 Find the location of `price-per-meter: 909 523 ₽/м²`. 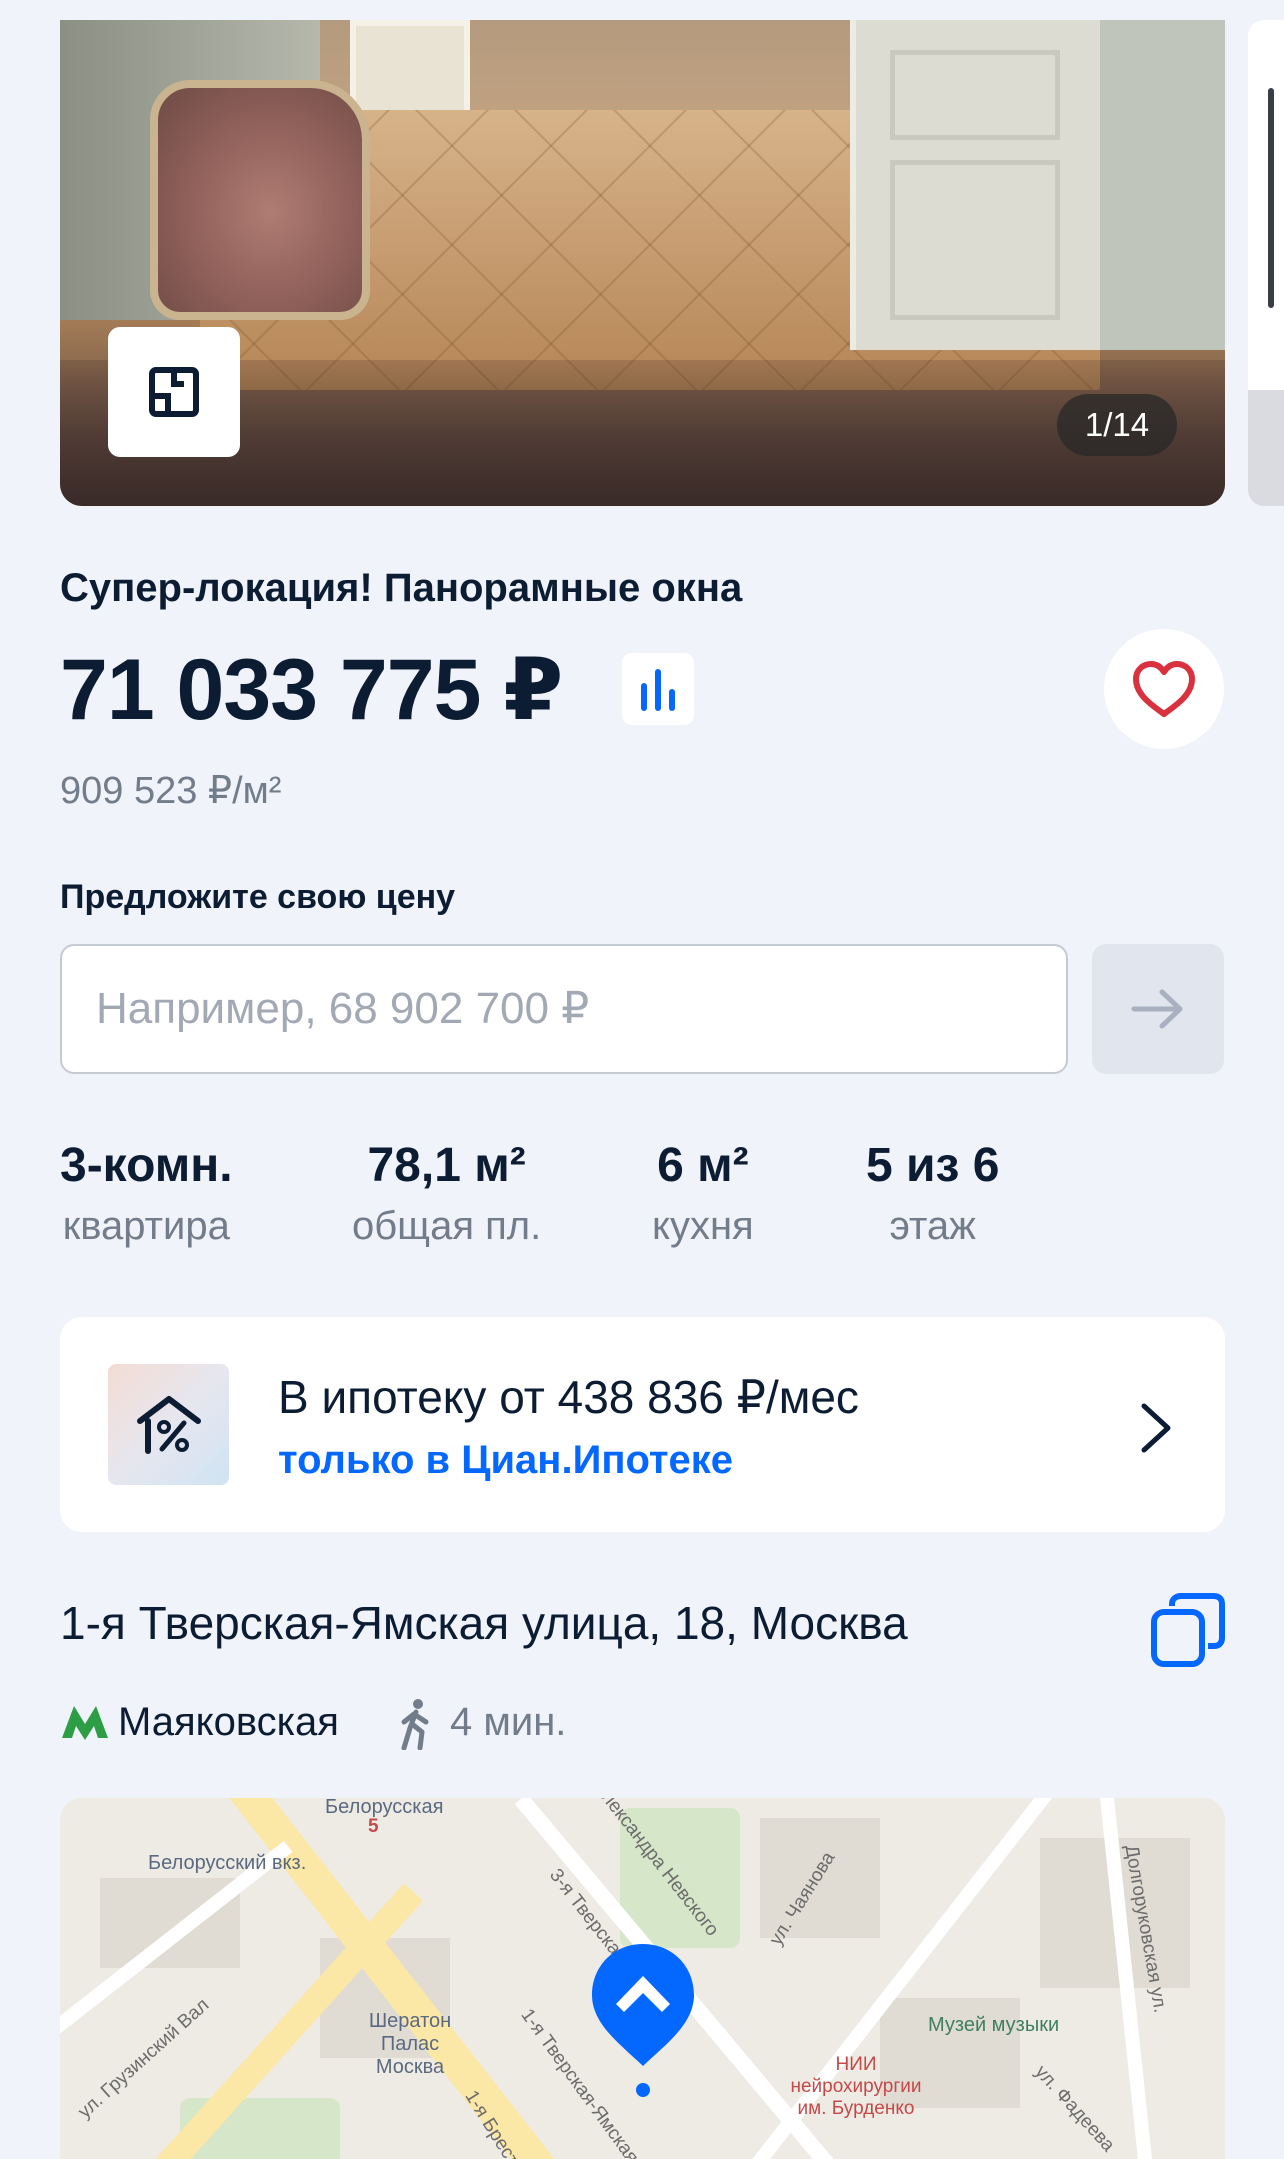

price-per-meter: 909 523 ₽/м² is located at coordinates (171, 791).